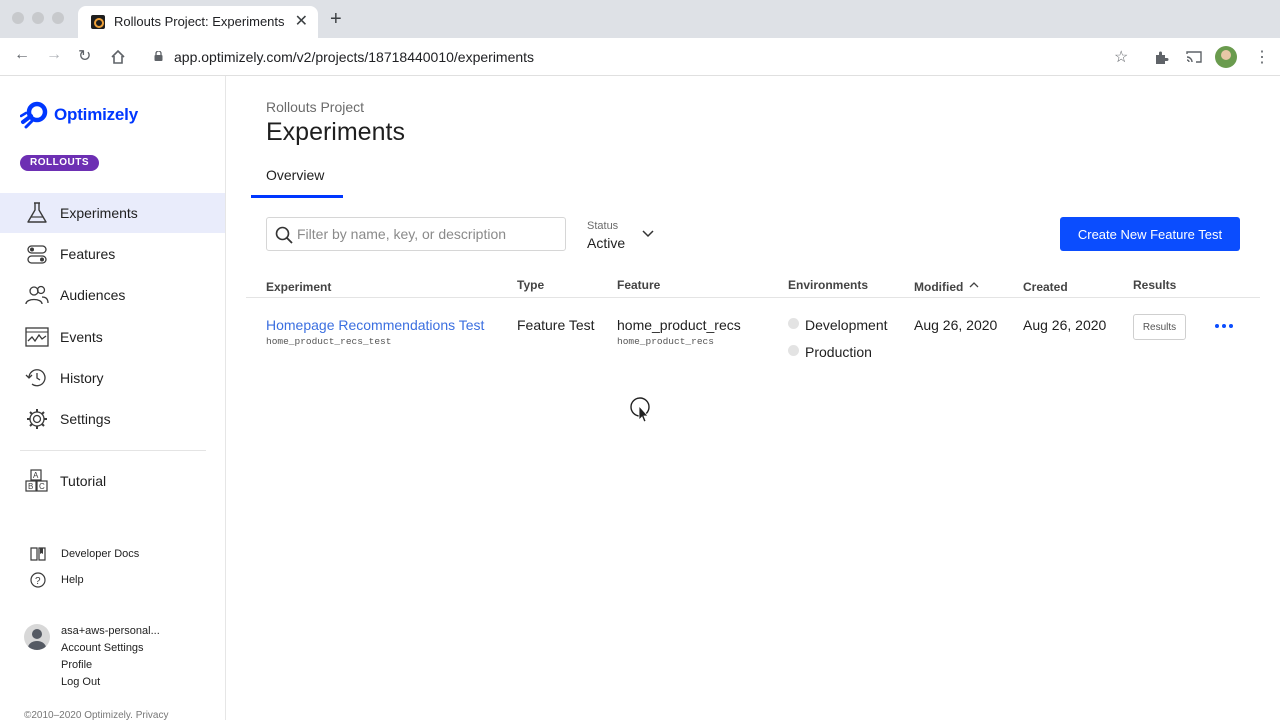 The image size is (1280, 720). Describe the element at coordinates (42, 486) in the screenshot. I see `svg-text: C` at that location.